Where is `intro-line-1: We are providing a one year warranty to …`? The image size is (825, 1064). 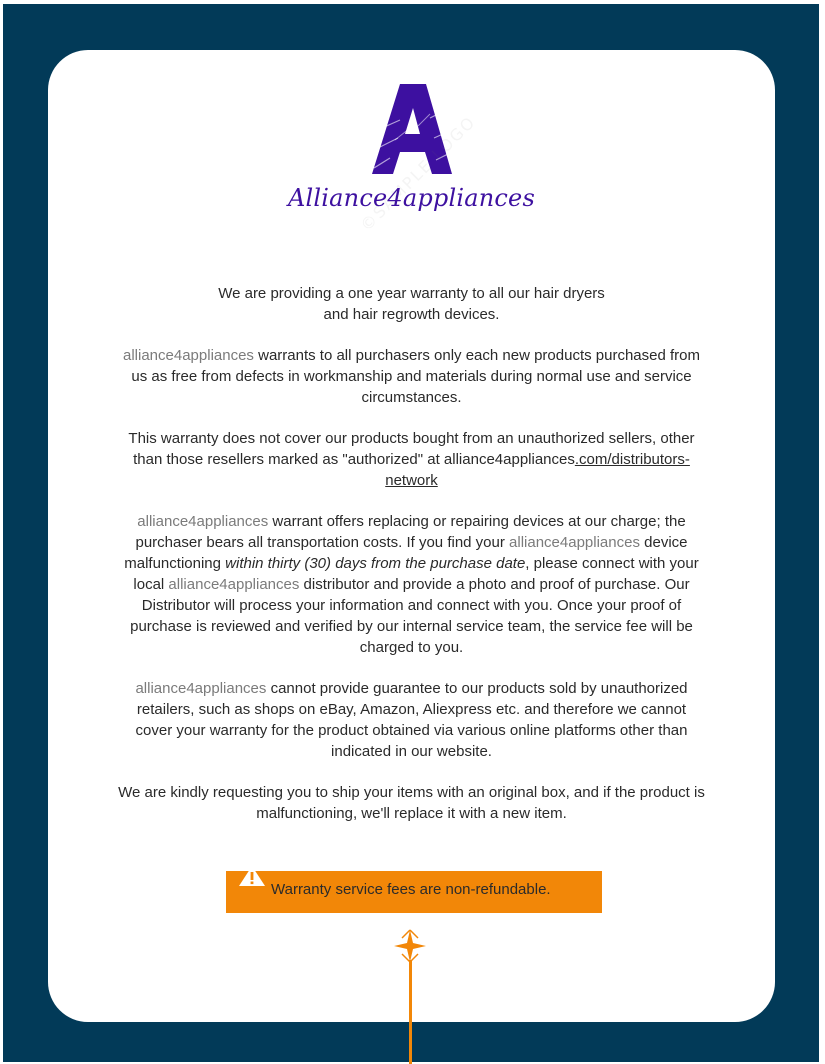 intro-line-1: We are providing a one year warranty to … is located at coordinates (411, 293).